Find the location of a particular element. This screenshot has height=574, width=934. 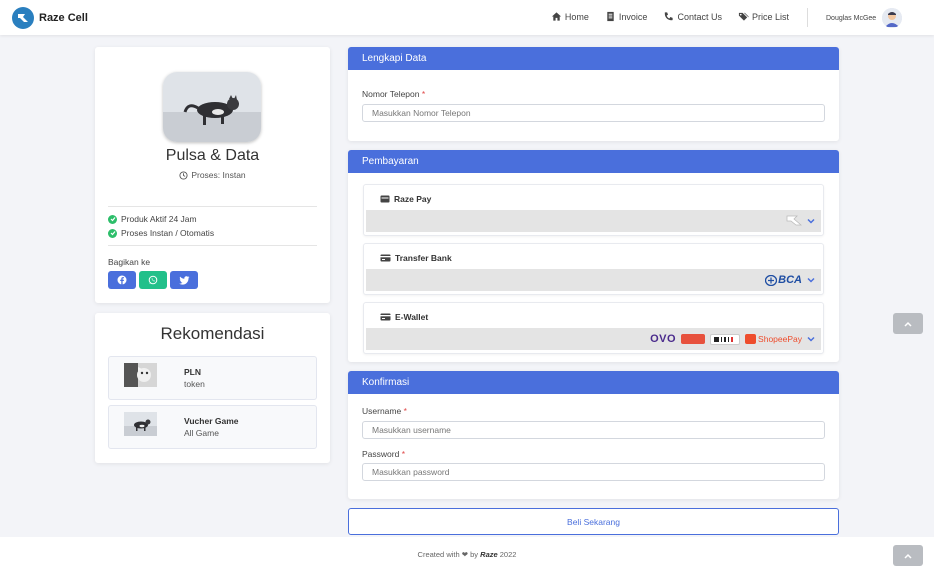

linkaja-logo-icon is located at coordinates (693, 339).